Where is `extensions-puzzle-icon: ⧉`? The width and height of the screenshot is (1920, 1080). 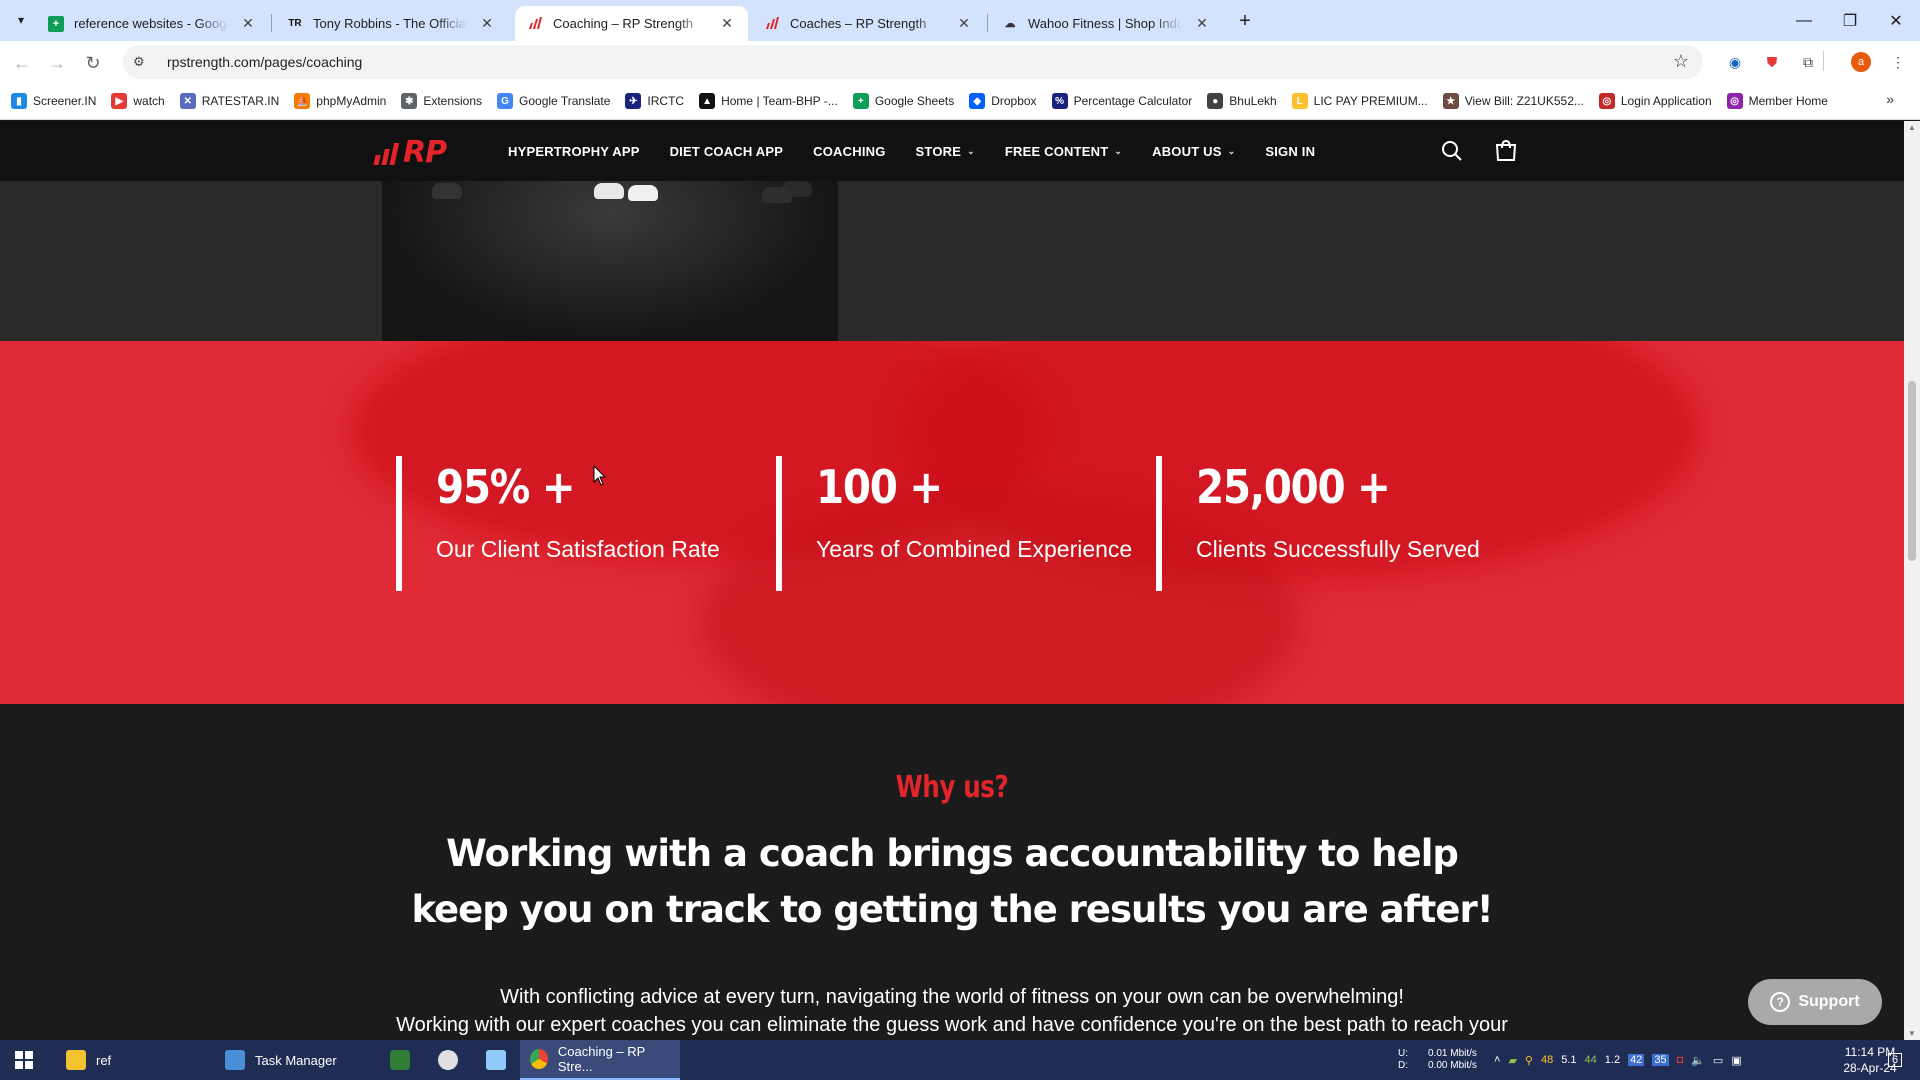
extensions-puzzle-icon: ⧉ is located at coordinates (1808, 62).